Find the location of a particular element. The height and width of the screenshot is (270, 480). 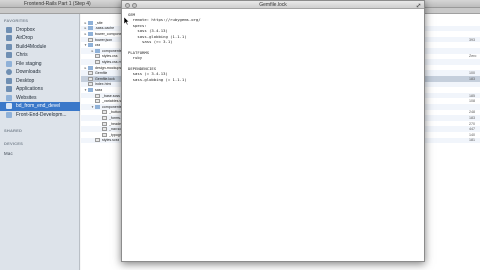

editor-titlebar: Gemfile.lock is located at coordinates (273, 5).